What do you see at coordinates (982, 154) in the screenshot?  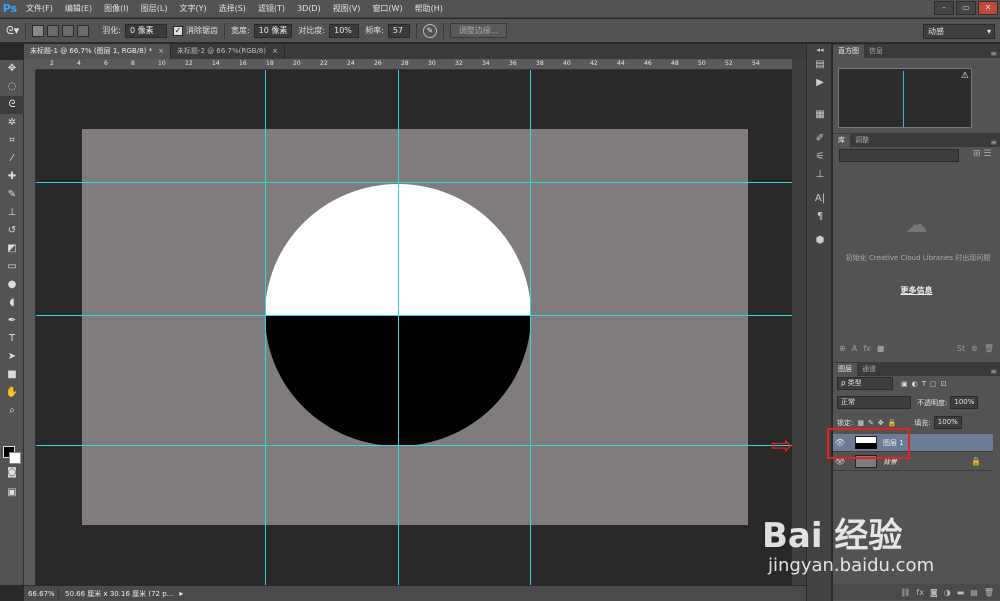 I see `grid-view-icon: ⊞ ☰` at bounding box center [982, 154].